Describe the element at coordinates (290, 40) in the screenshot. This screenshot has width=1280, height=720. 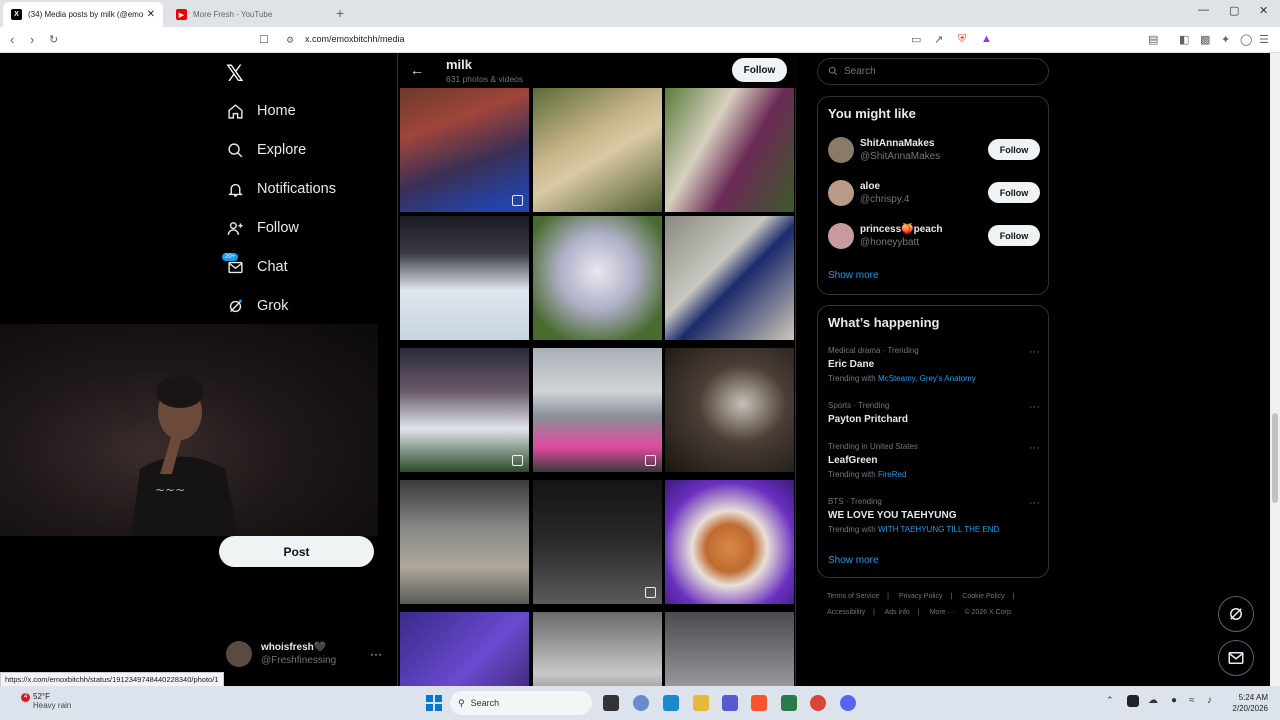
I see `site-info-icon: ⚙` at that location.